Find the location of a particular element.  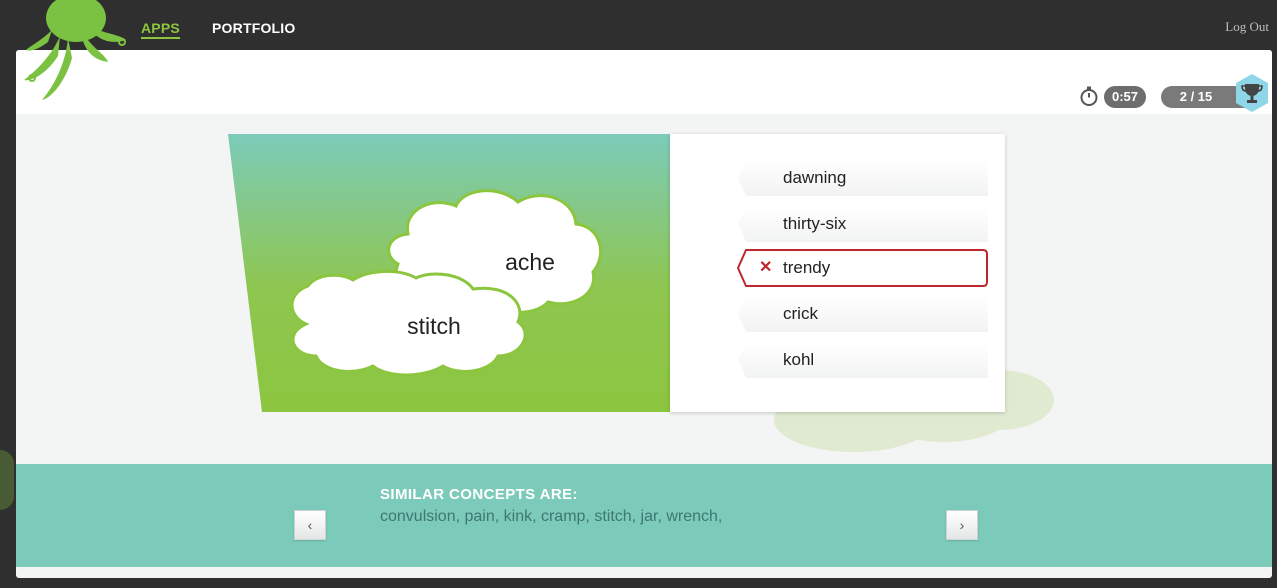

similar-concepts-title: SIMILAR CONCEPTS ARE: is located at coordinates (479, 494).